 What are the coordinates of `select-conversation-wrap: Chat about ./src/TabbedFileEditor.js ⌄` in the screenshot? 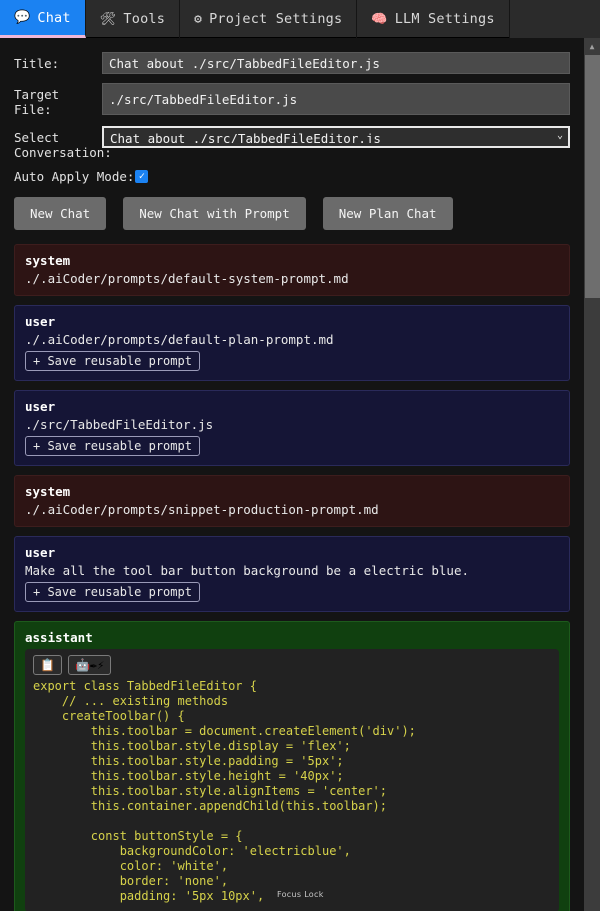 It's located at (336, 137).